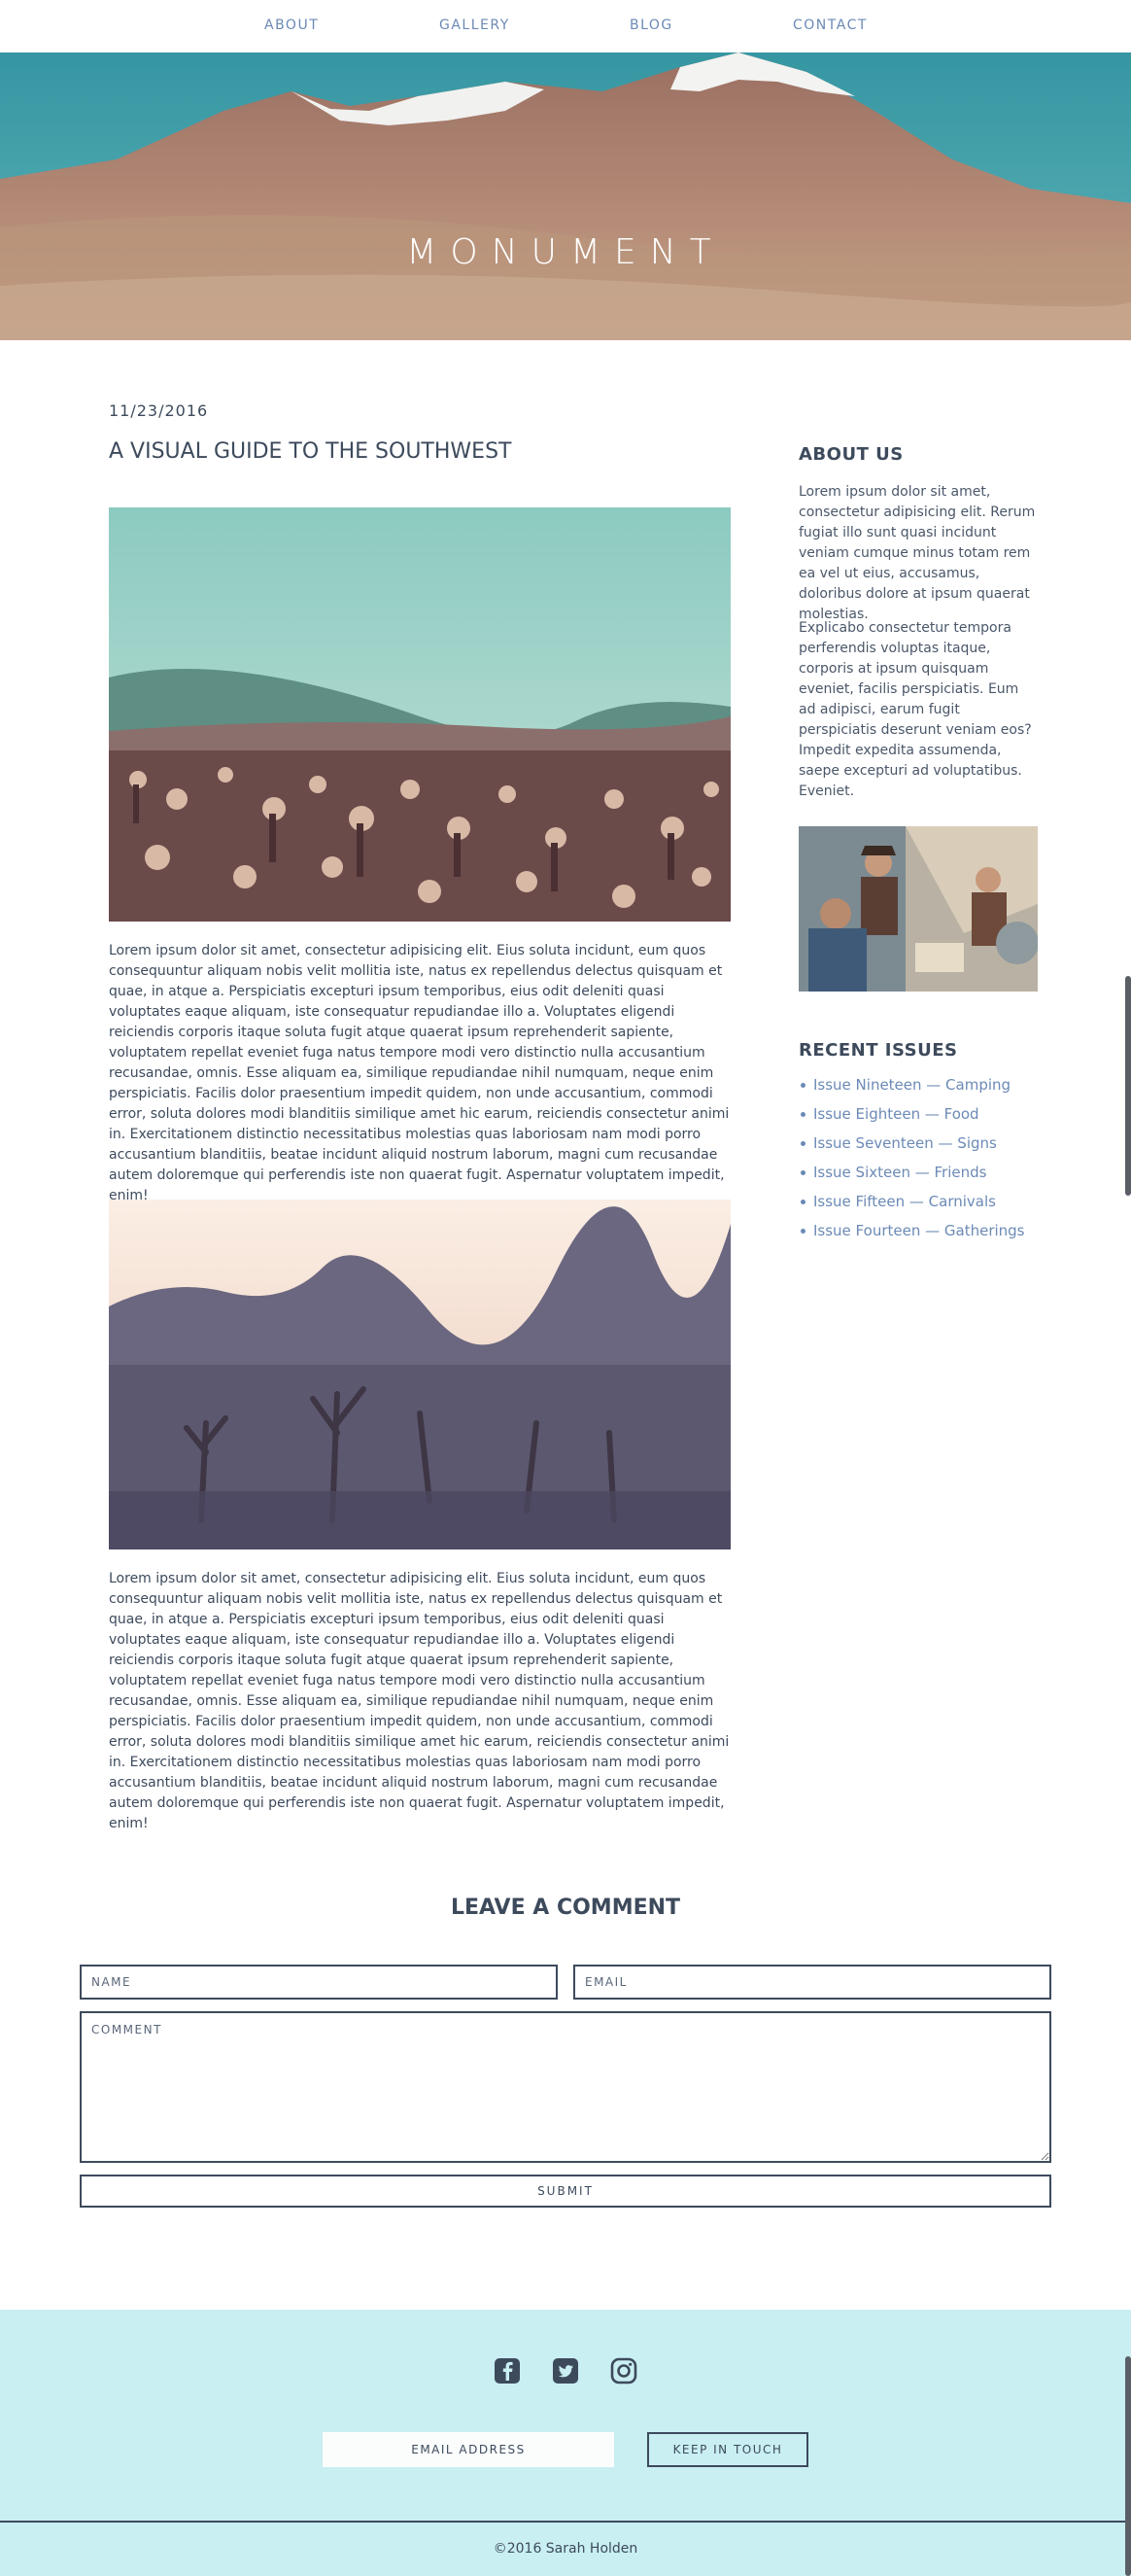 The width and height of the screenshot is (1131, 2576). I want to click on scrollbar-thumb-lower, so click(1128, 2466).